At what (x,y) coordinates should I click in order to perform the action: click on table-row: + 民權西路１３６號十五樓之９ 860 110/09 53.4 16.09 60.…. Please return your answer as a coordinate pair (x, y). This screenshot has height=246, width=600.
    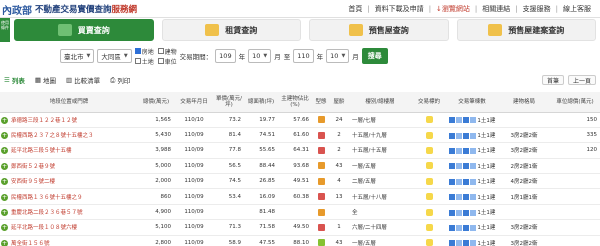
    Looking at the image, I should click on (300, 196).